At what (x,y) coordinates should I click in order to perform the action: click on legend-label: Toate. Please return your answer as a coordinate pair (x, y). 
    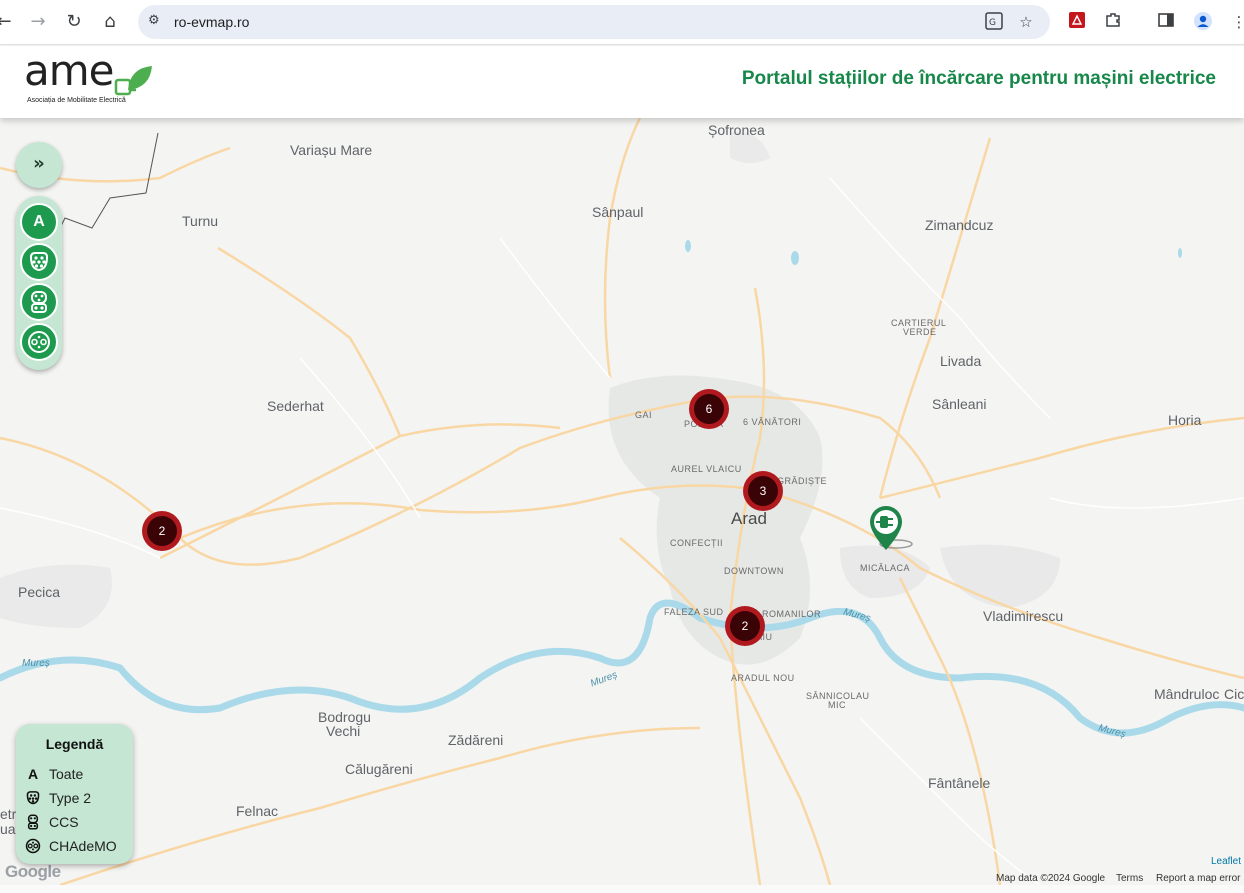
    Looking at the image, I should click on (66, 774).